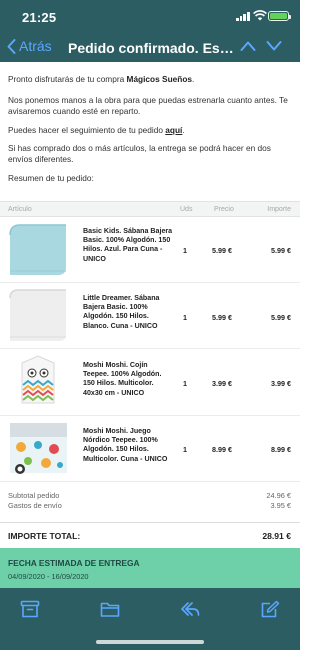  Describe the element at coordinates (44, 536) in the screenshot. I see `grand-total-label: IMPORTE TOTAL:` at that location.